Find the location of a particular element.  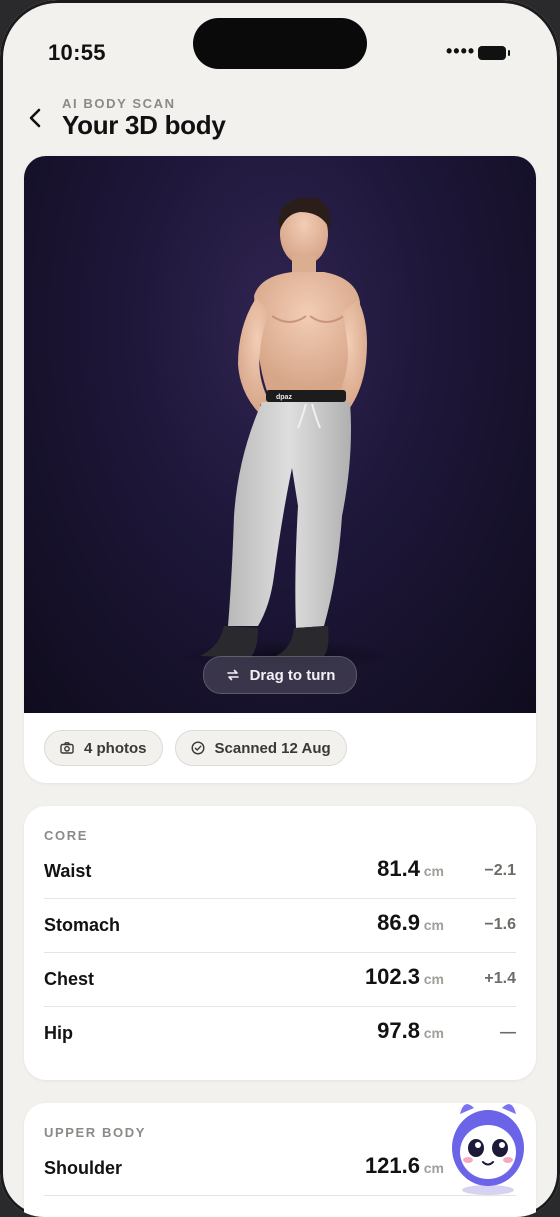

scan-info-chips: 4 photos Scanned 12 Aug is located at coordinates (195, 748).